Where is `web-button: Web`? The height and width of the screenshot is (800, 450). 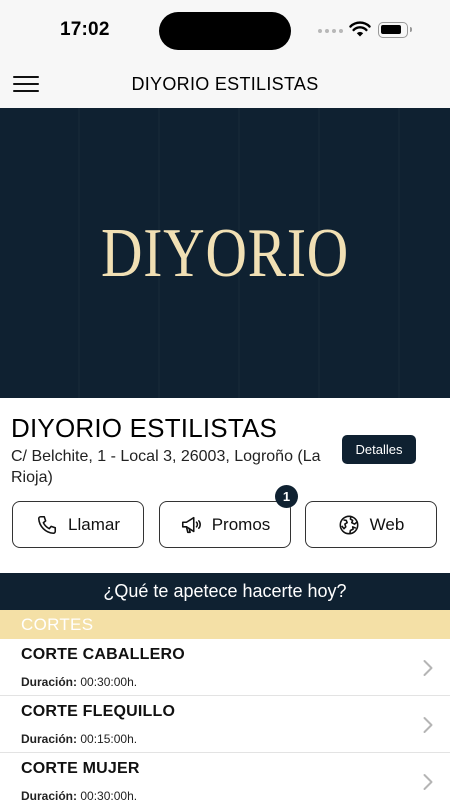
web-button: Web is located at coordinates (371, 524).